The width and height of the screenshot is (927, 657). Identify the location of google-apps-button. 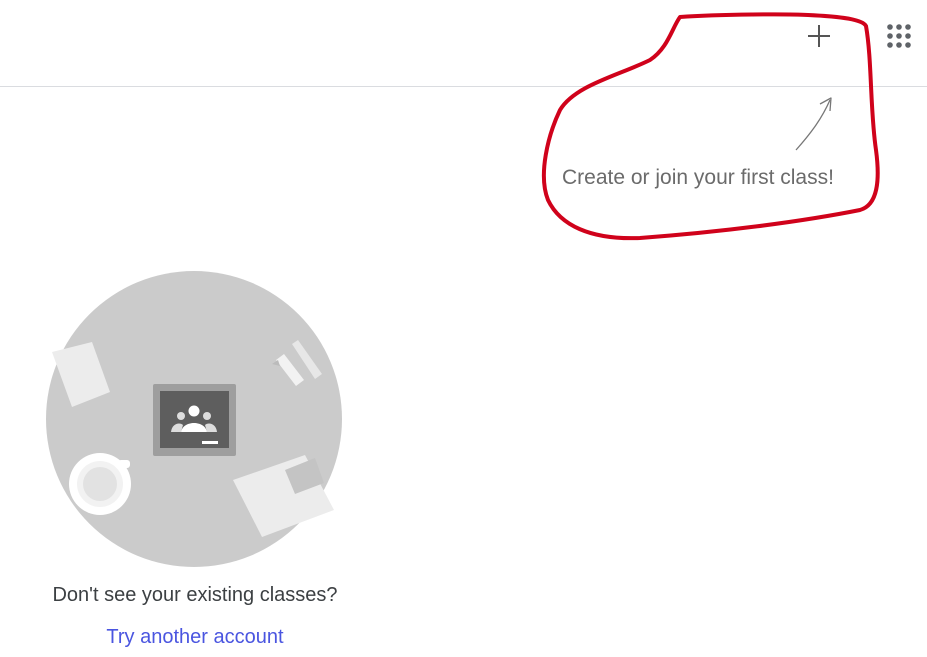
(899, 36).